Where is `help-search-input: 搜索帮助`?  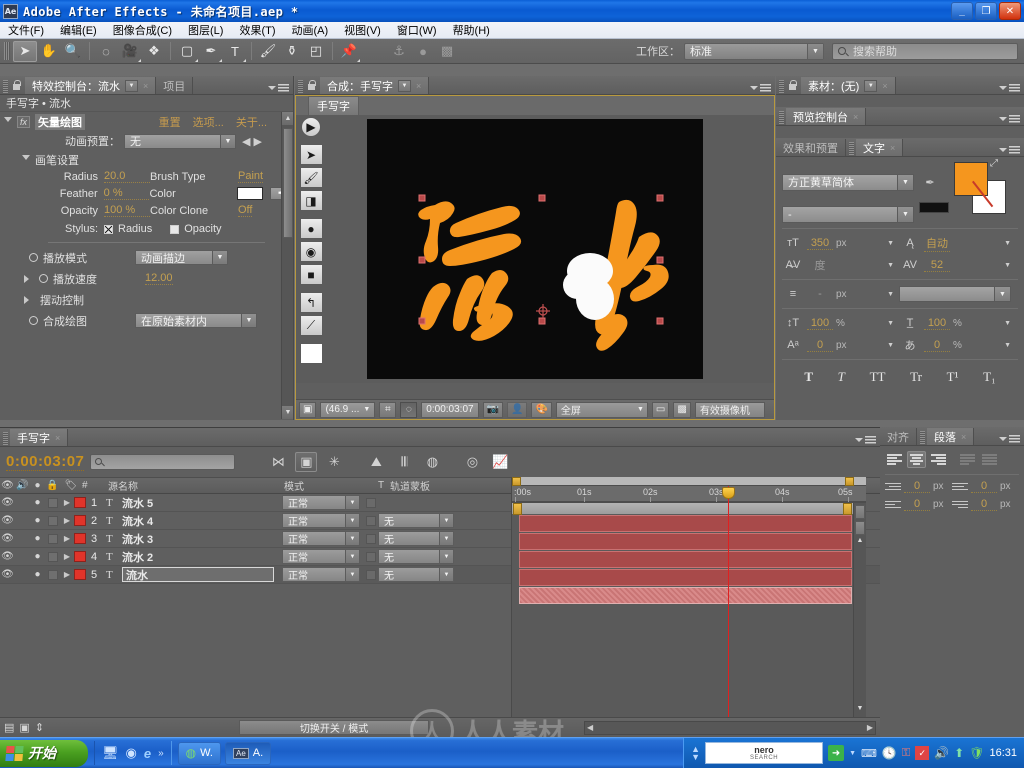 help-search-input: 搜索帮助 is located at coordinates (925, 51).